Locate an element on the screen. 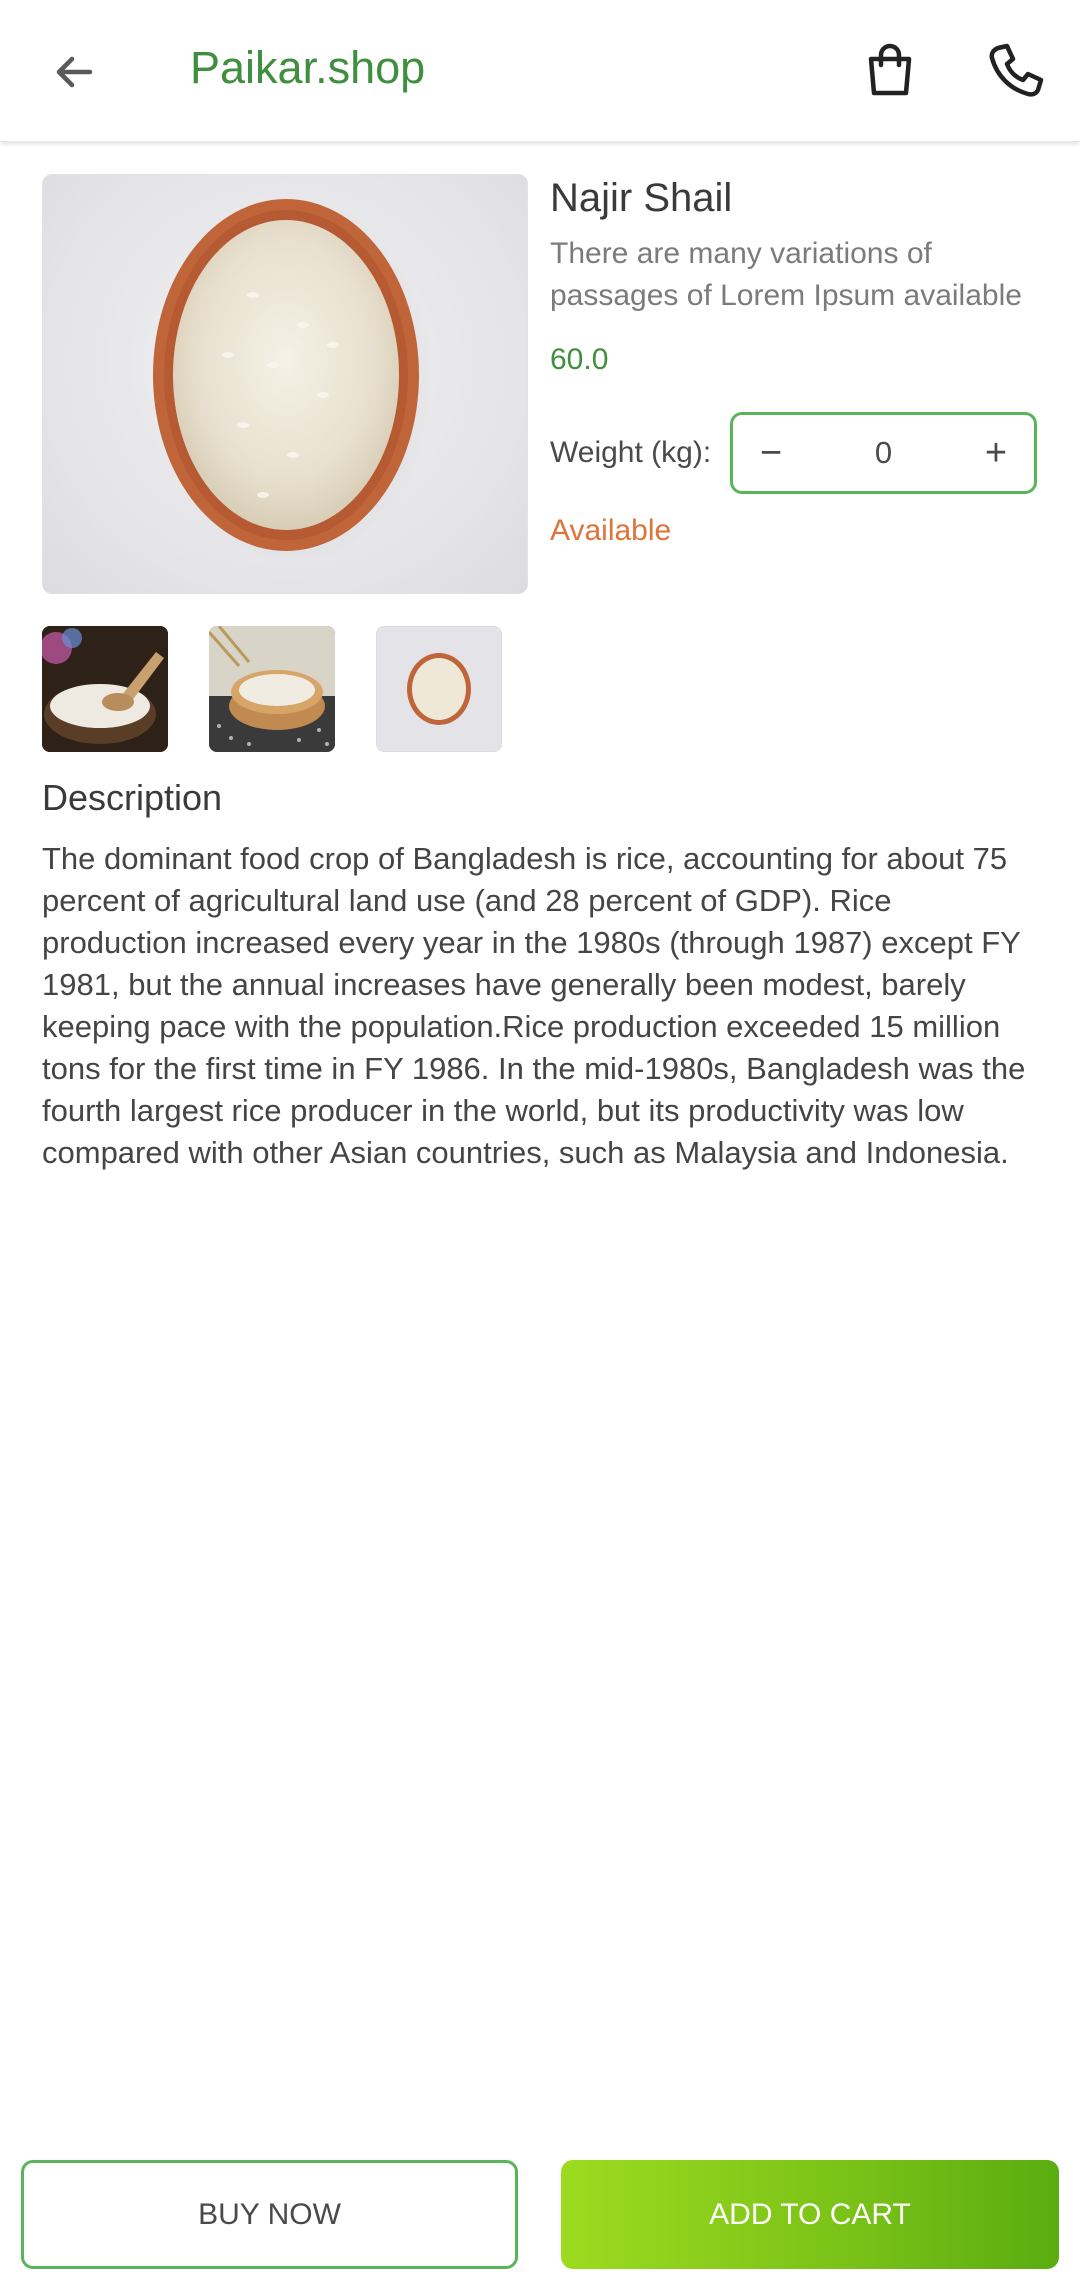 The image size is (1080, 2289). app-bar: Paikar.shop is located at coordinates (540, 71).